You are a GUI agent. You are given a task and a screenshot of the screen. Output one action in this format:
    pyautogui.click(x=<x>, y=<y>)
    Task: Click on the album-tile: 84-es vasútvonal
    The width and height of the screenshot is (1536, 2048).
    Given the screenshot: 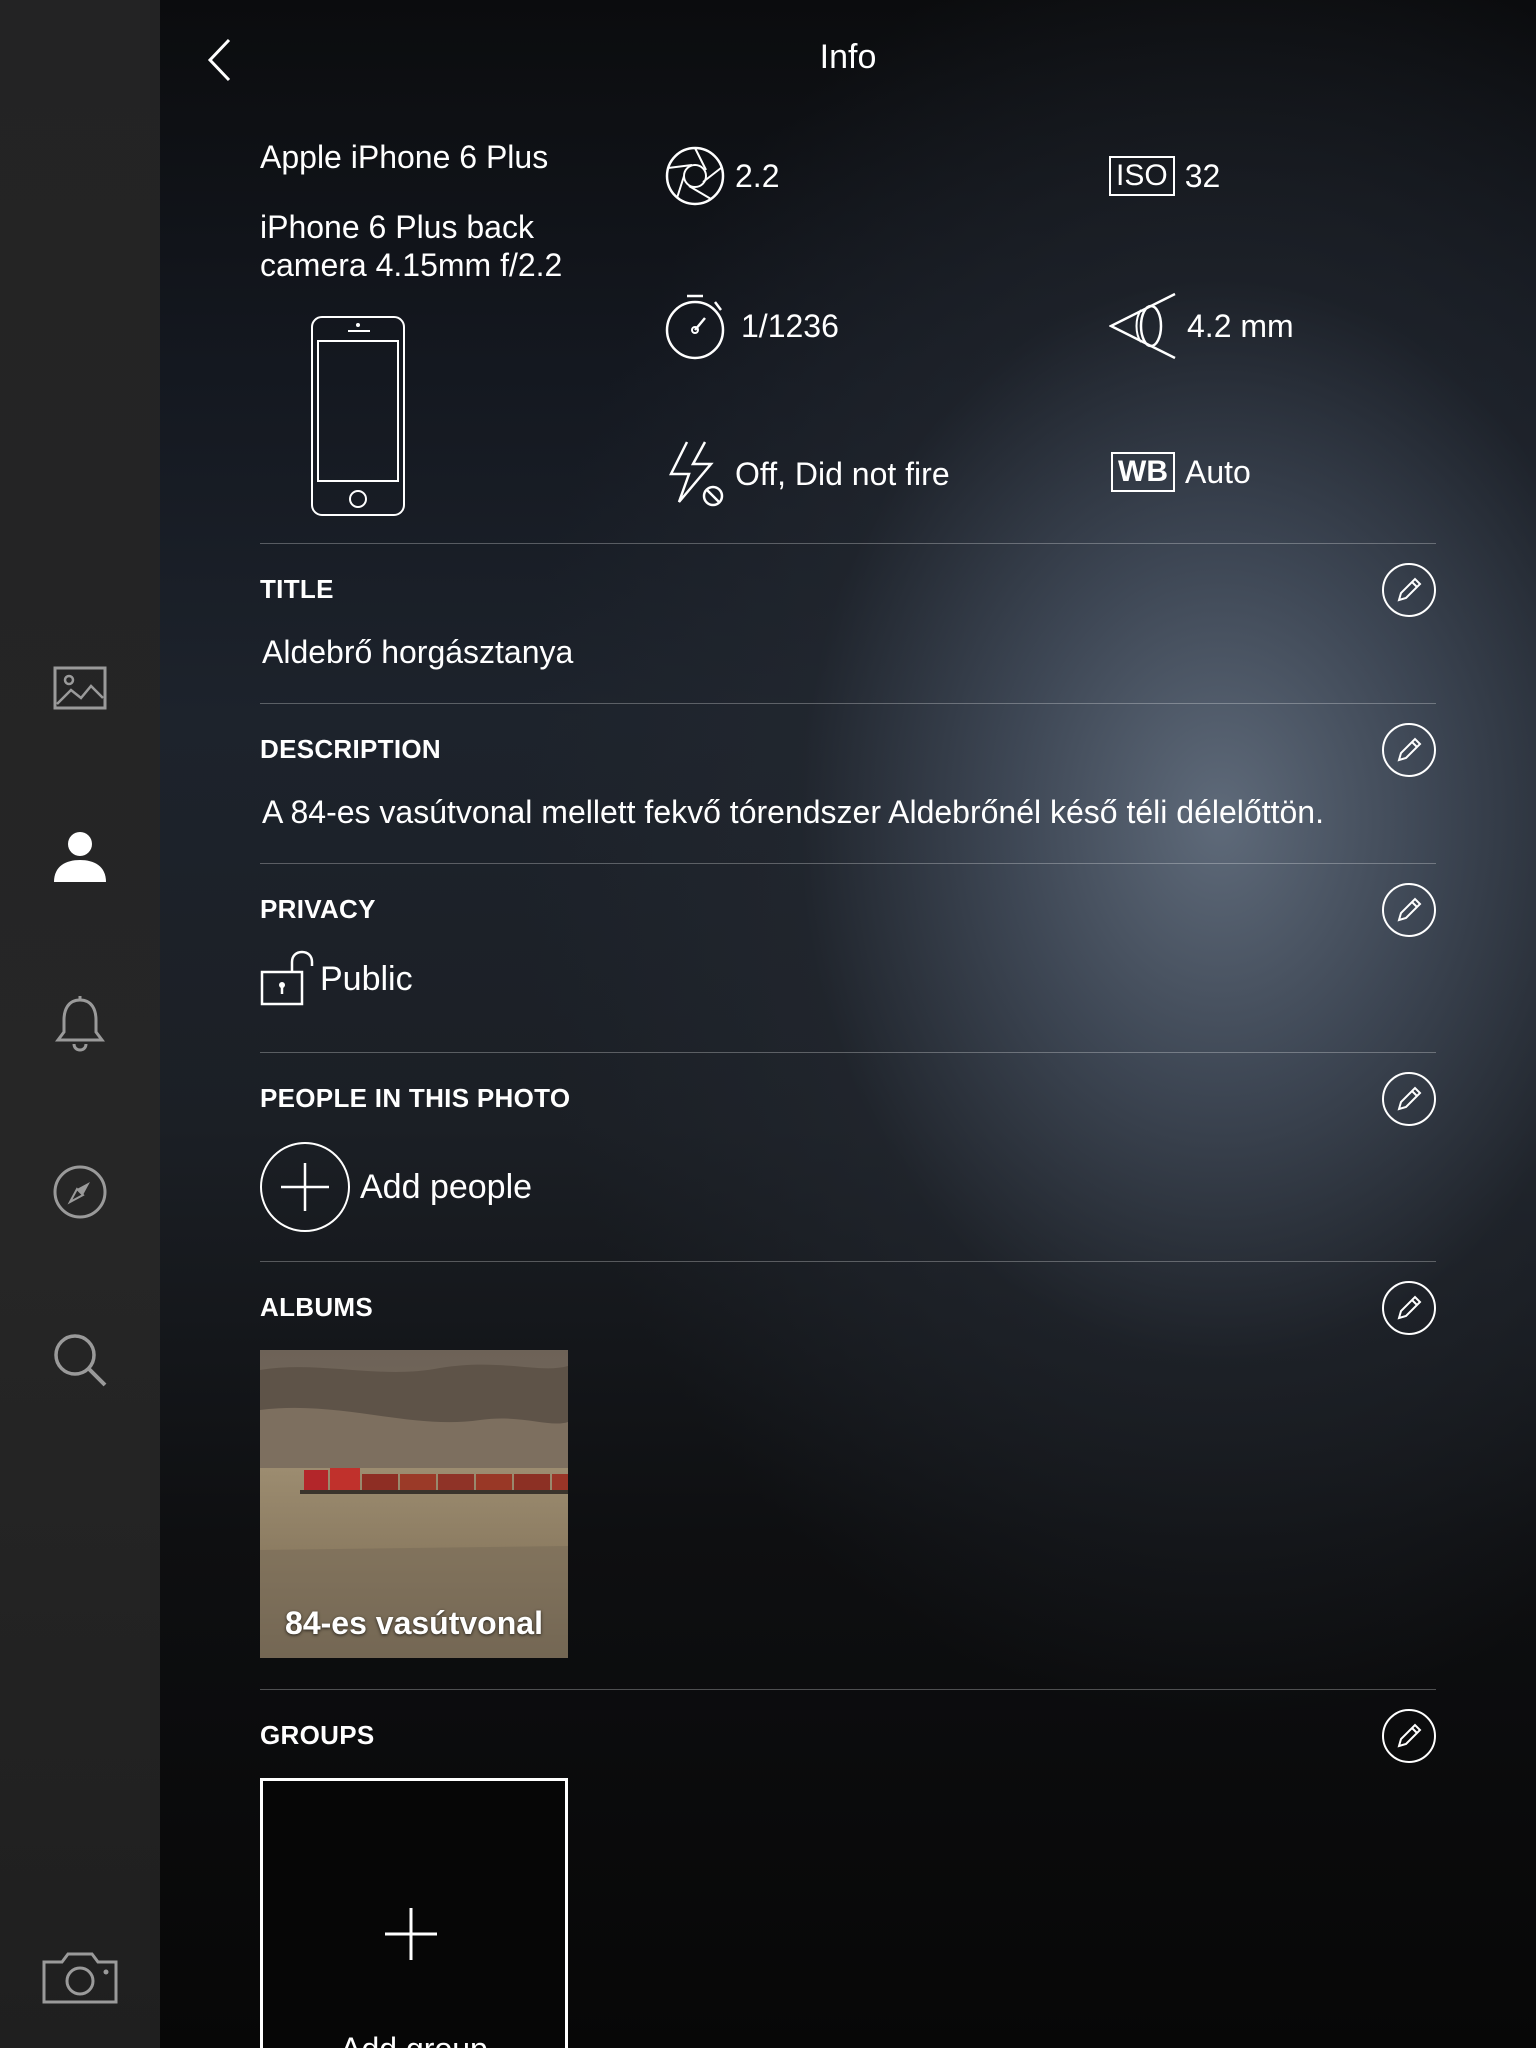 What is the action you would take?
    pyautogui.click(x=414, y=1504)
    